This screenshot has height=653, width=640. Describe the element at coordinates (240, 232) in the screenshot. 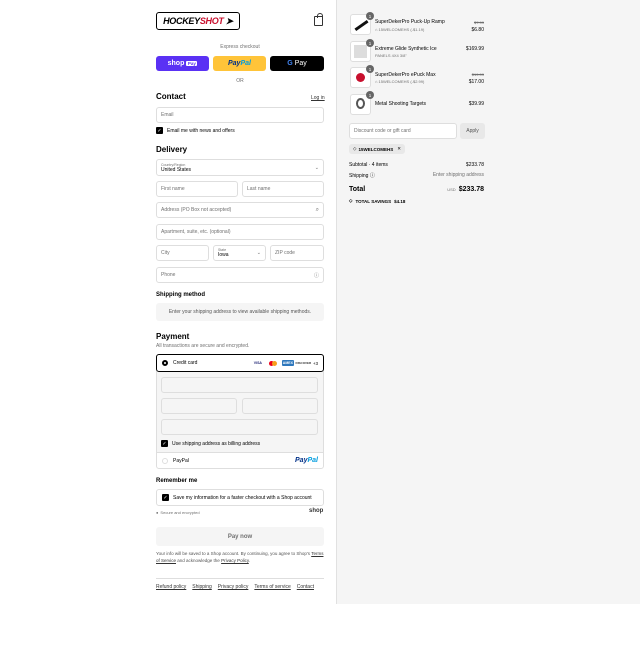

I see `apartment-field: Apartment, suite, etc. (optional)` at that location.